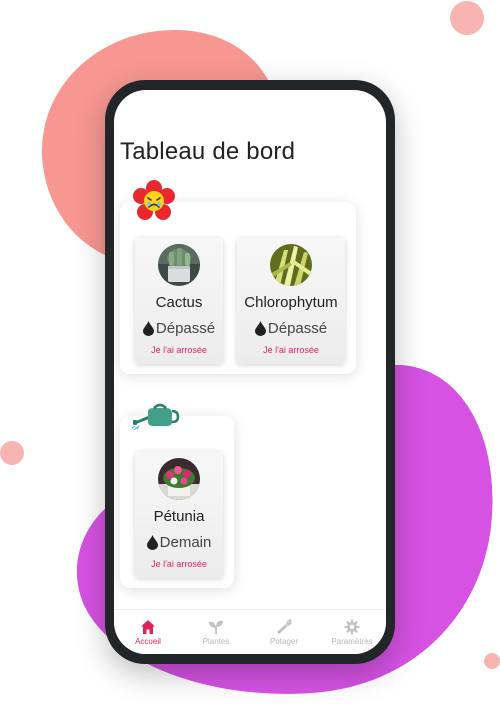  Describe the element at coordinates (352, 641) in the screenshot. I see `tab-label: Paramètres` at that location.